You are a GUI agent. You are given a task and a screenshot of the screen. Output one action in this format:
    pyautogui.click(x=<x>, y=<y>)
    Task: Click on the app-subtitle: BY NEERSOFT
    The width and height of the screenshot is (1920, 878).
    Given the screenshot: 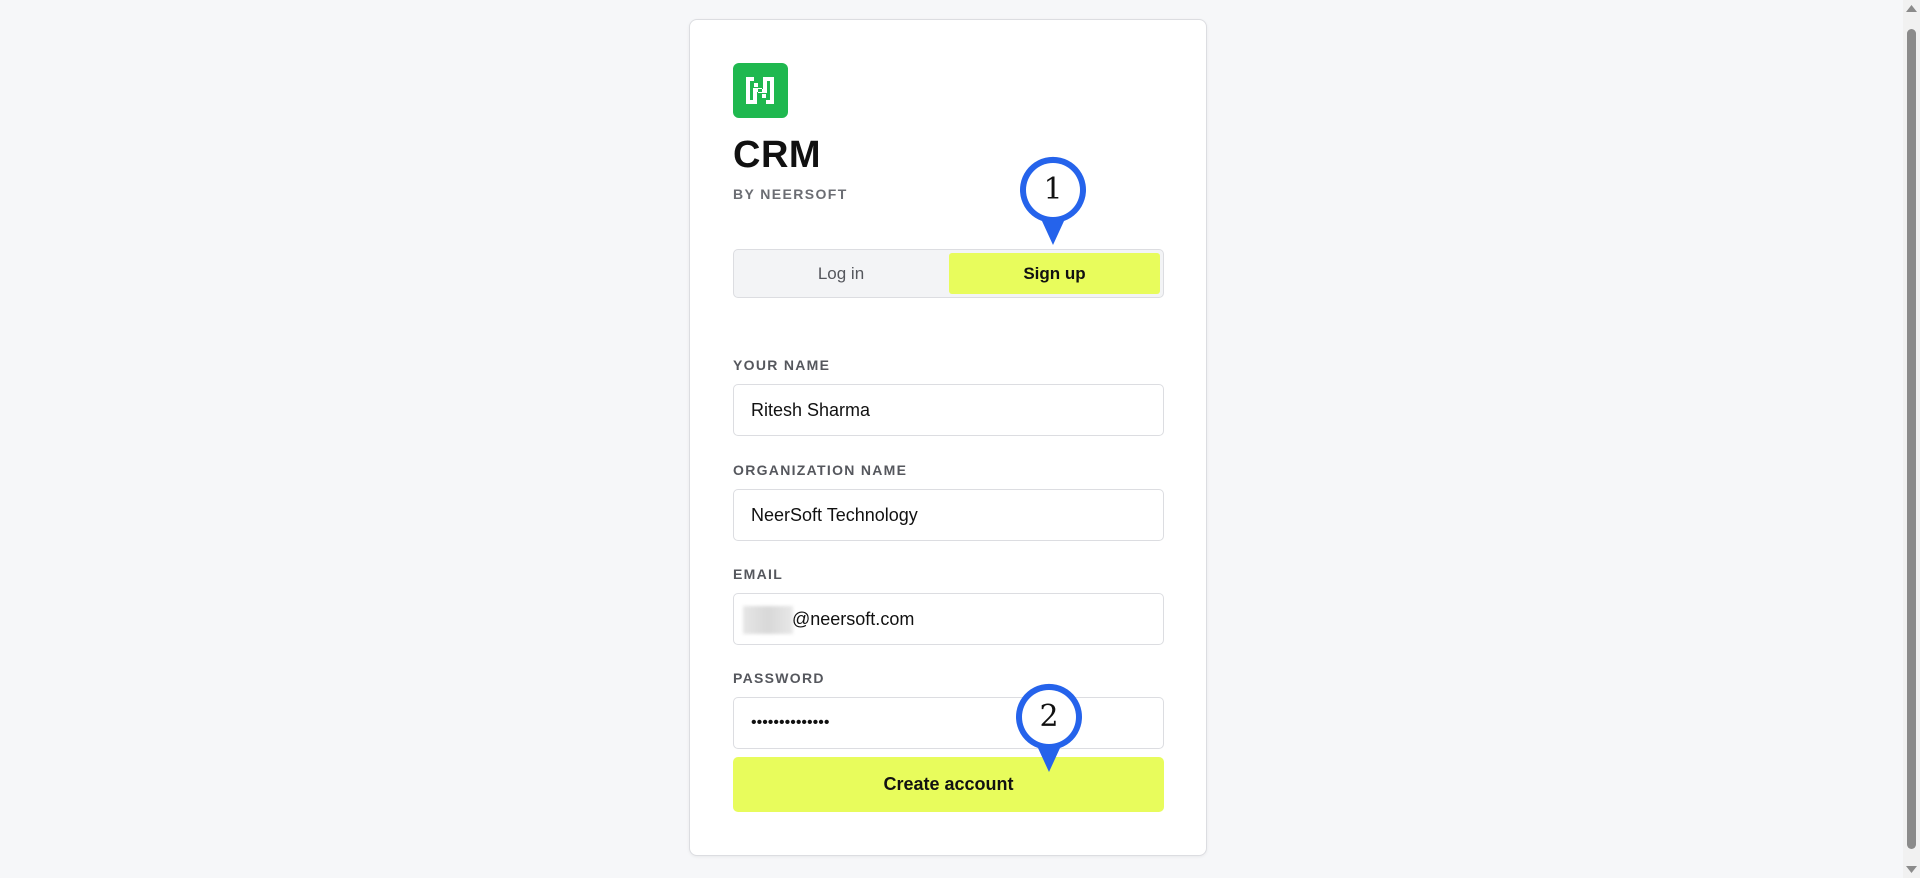 What is the action you would take?
    pyautogui.click(x=790, y=194)
    